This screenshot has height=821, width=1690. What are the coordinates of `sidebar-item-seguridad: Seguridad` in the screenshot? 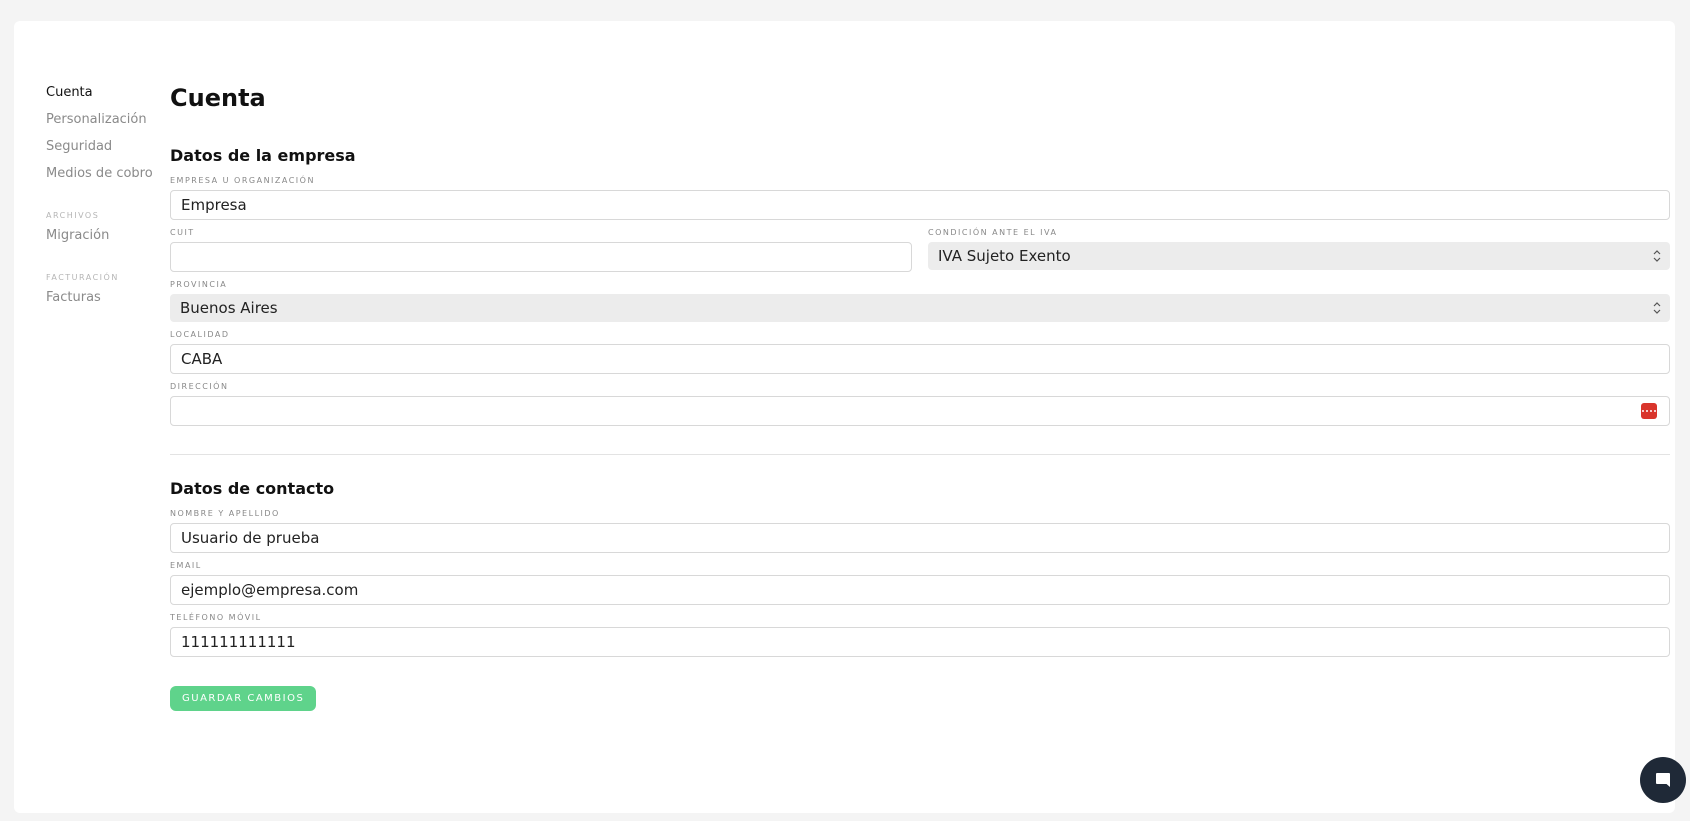 It's located at (106, 146).